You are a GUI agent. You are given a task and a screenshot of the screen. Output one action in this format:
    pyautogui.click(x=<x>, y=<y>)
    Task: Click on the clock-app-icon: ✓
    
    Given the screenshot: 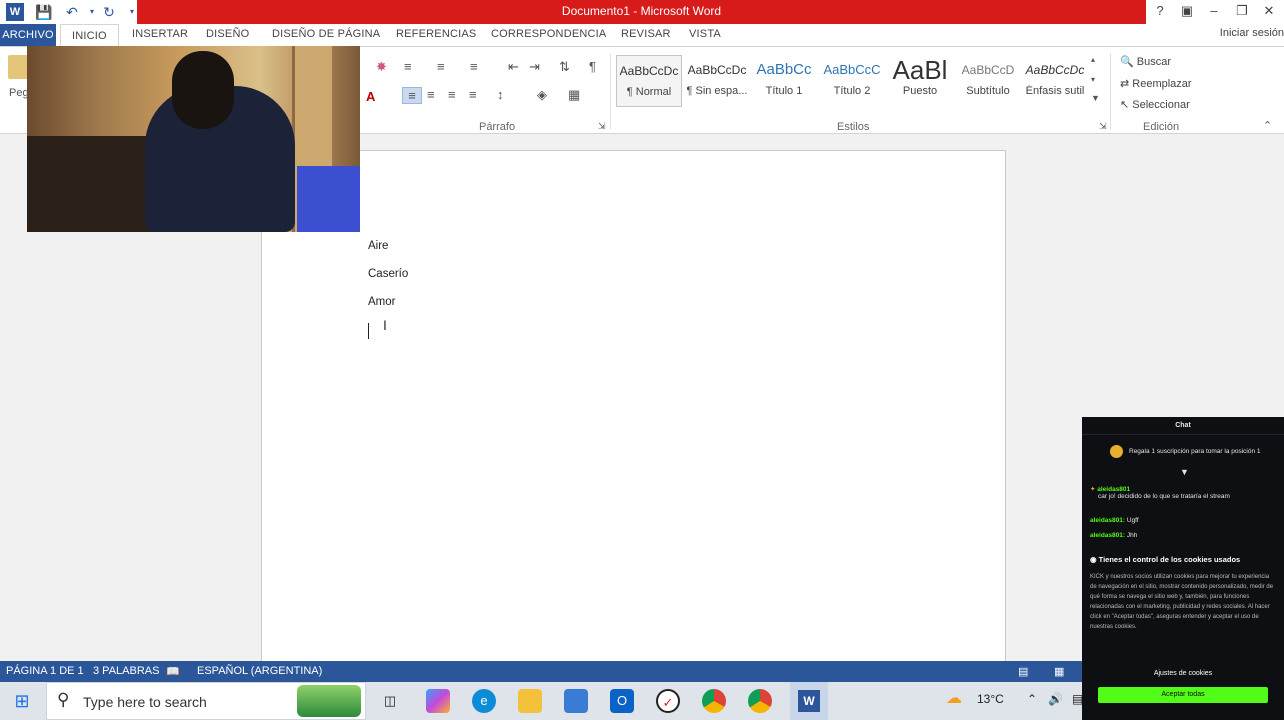 What is the action you would take?
    pyautogui.click(x=668, y=701)
    